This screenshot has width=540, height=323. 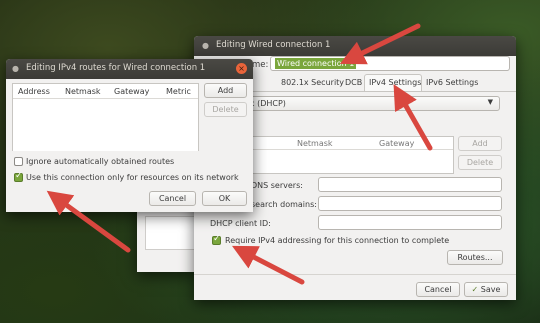 What do you see at coordinates (171, 233) in the screenshot?
I see `background-list` at bounding box center [171, 233].